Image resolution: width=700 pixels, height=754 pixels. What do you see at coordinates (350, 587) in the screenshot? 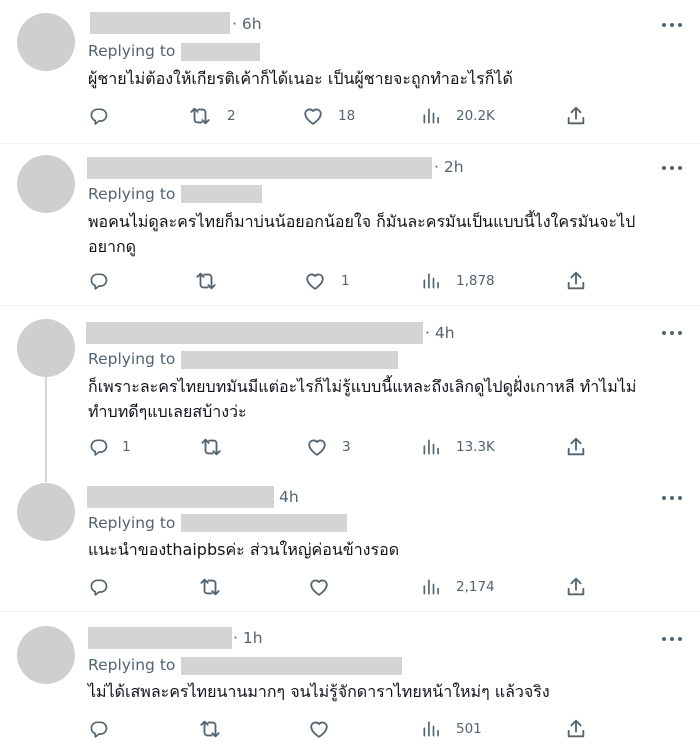
I see `tweet-actions: 2,174` at bounding box center [350, 587].